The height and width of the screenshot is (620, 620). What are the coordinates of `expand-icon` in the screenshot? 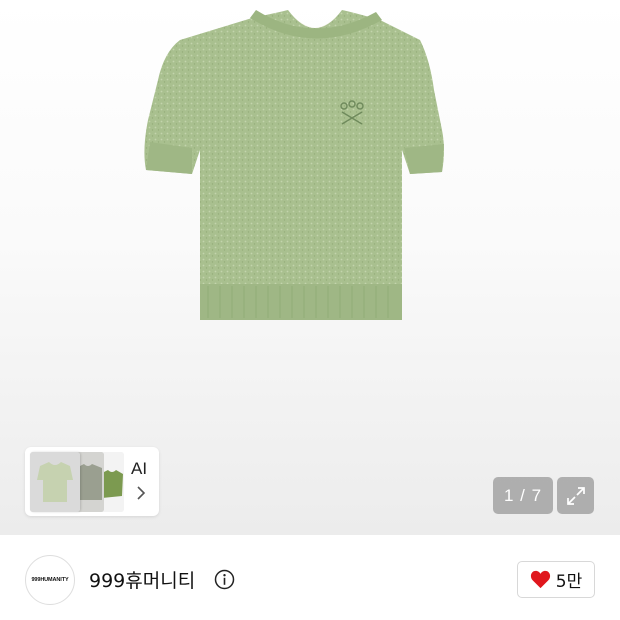 It's located at (575, 495).